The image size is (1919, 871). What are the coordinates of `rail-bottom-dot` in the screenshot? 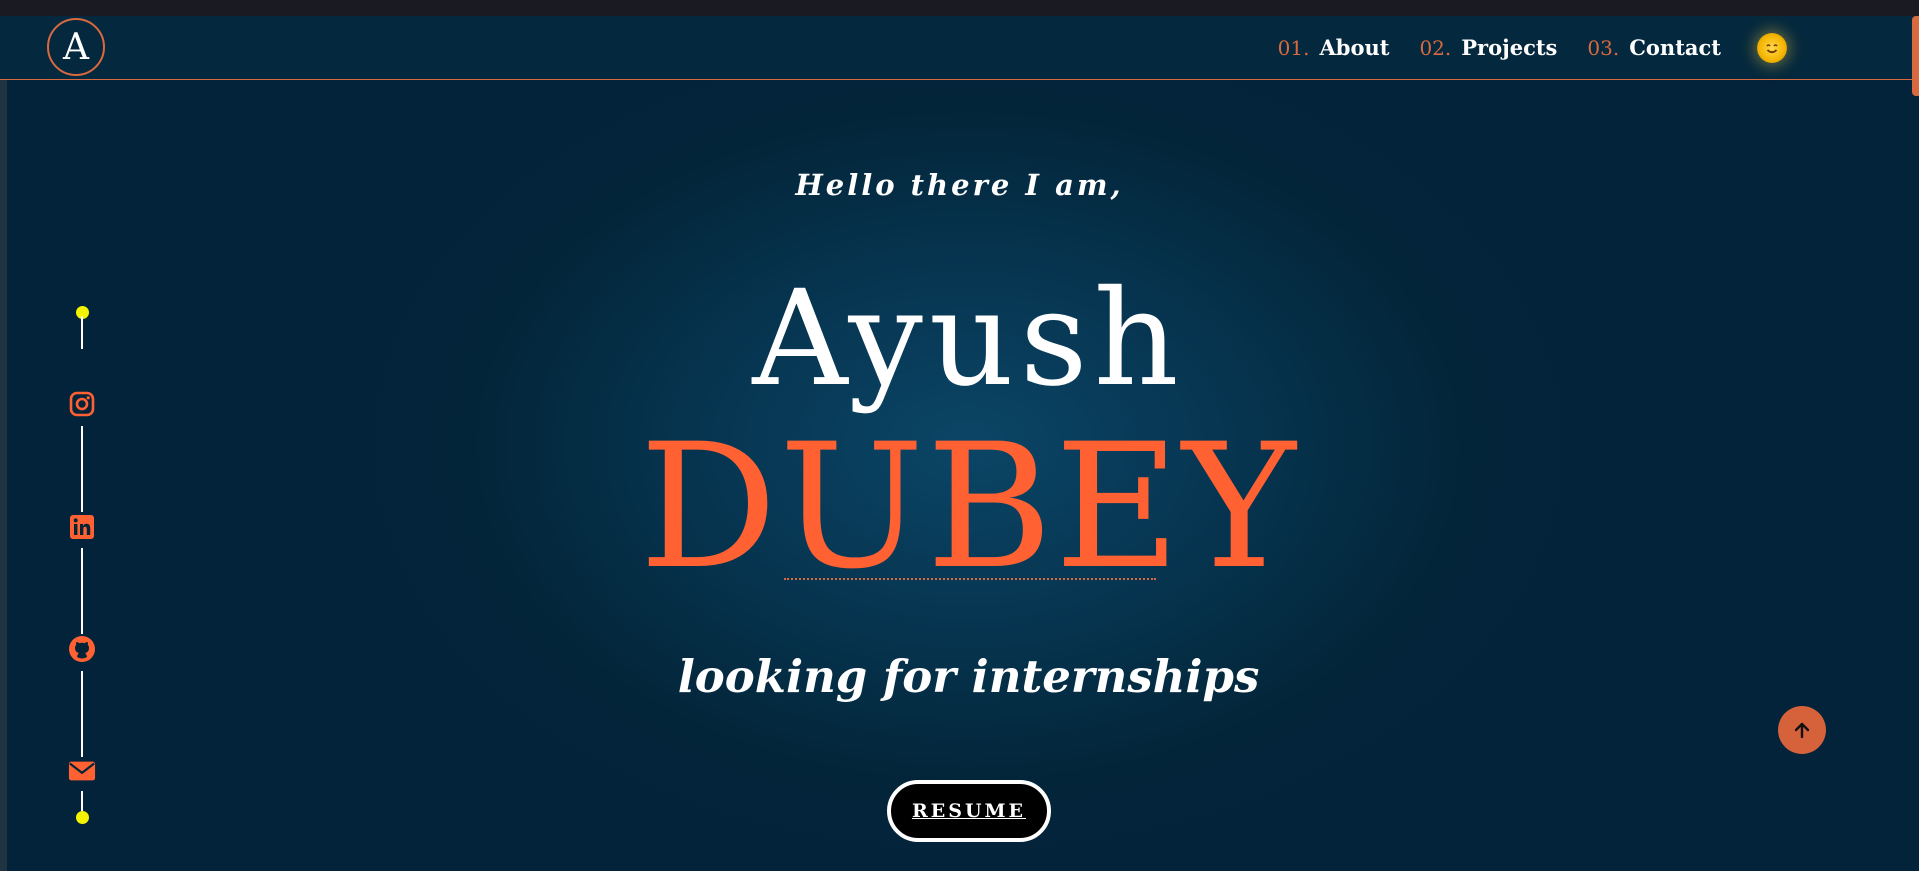 It's located at (82, 817).